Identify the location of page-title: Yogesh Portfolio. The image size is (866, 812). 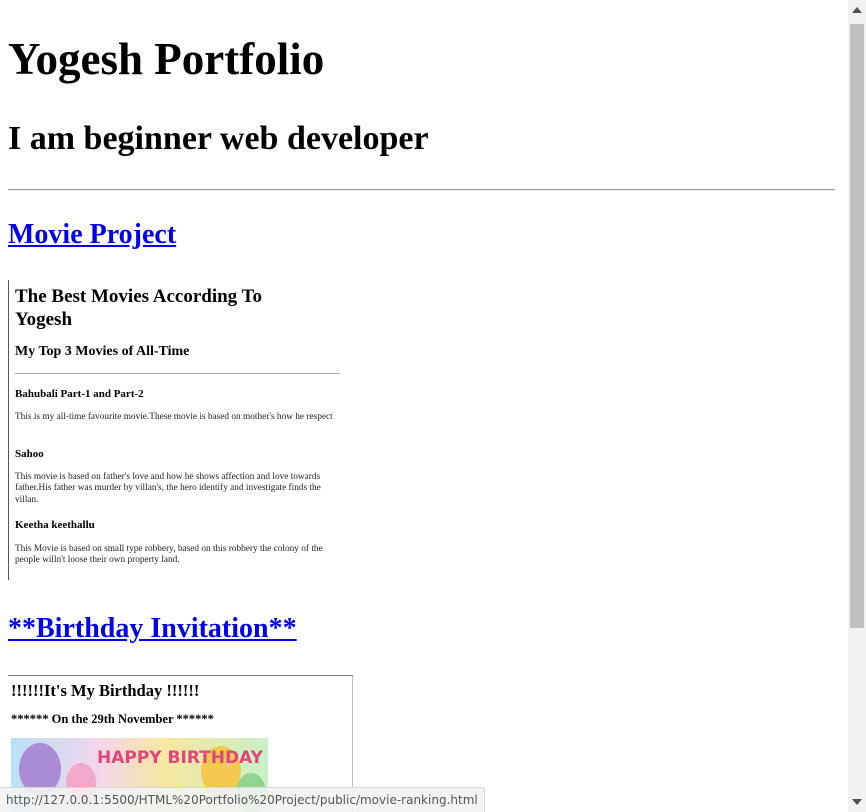
(166, 59).